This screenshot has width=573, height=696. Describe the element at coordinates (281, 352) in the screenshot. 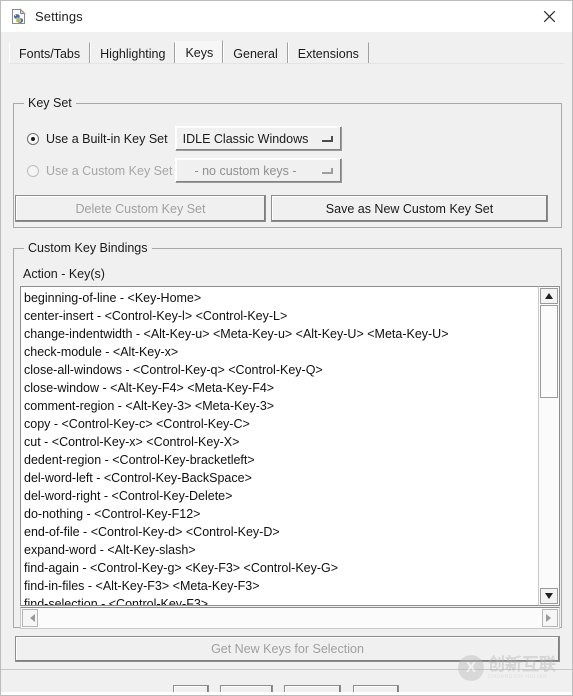

I see `list-item: check-module - <Alt-Key-x>` at that location.